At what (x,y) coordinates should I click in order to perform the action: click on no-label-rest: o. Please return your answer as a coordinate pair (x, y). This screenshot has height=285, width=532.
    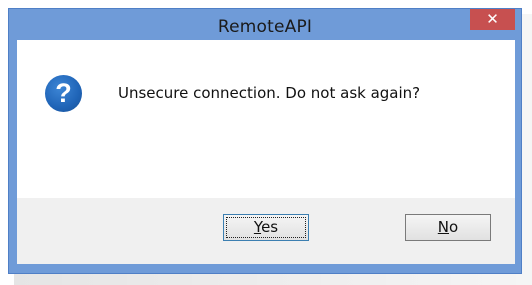
    Looking at the image, I should click on (454, 227).